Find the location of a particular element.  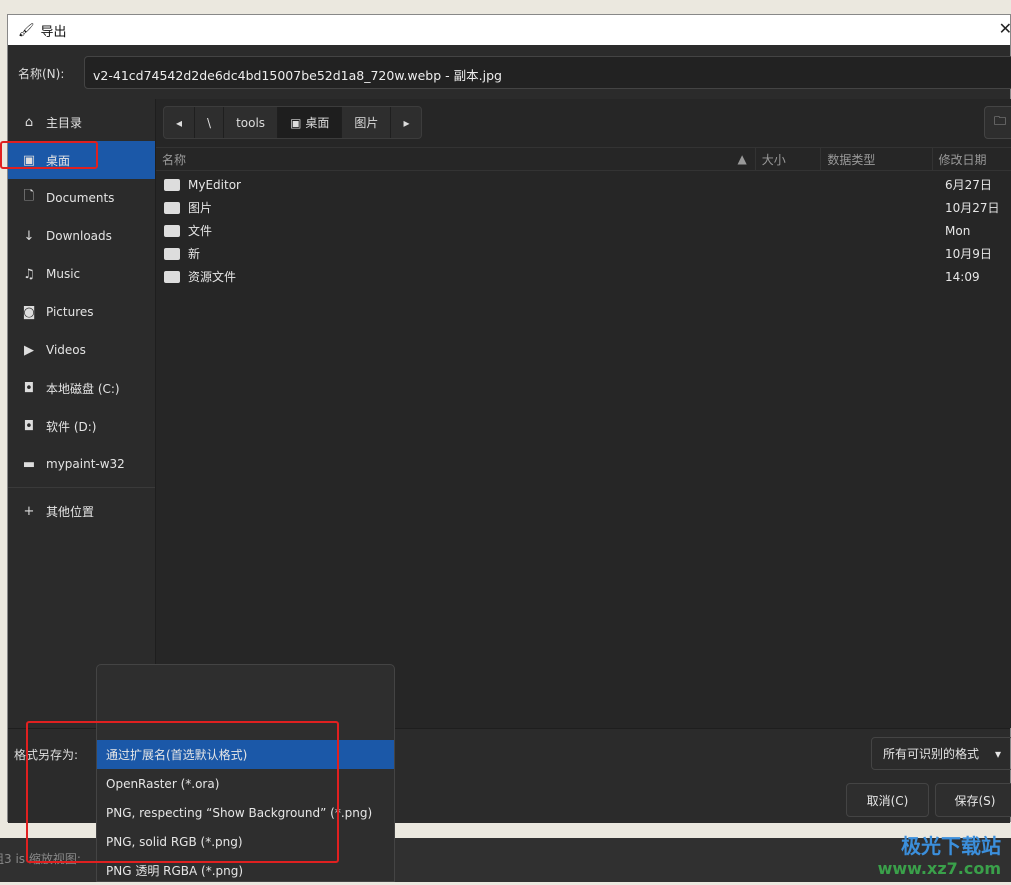

path-segment-current: ▣ 桌面 is located at coordinates (310, 122).